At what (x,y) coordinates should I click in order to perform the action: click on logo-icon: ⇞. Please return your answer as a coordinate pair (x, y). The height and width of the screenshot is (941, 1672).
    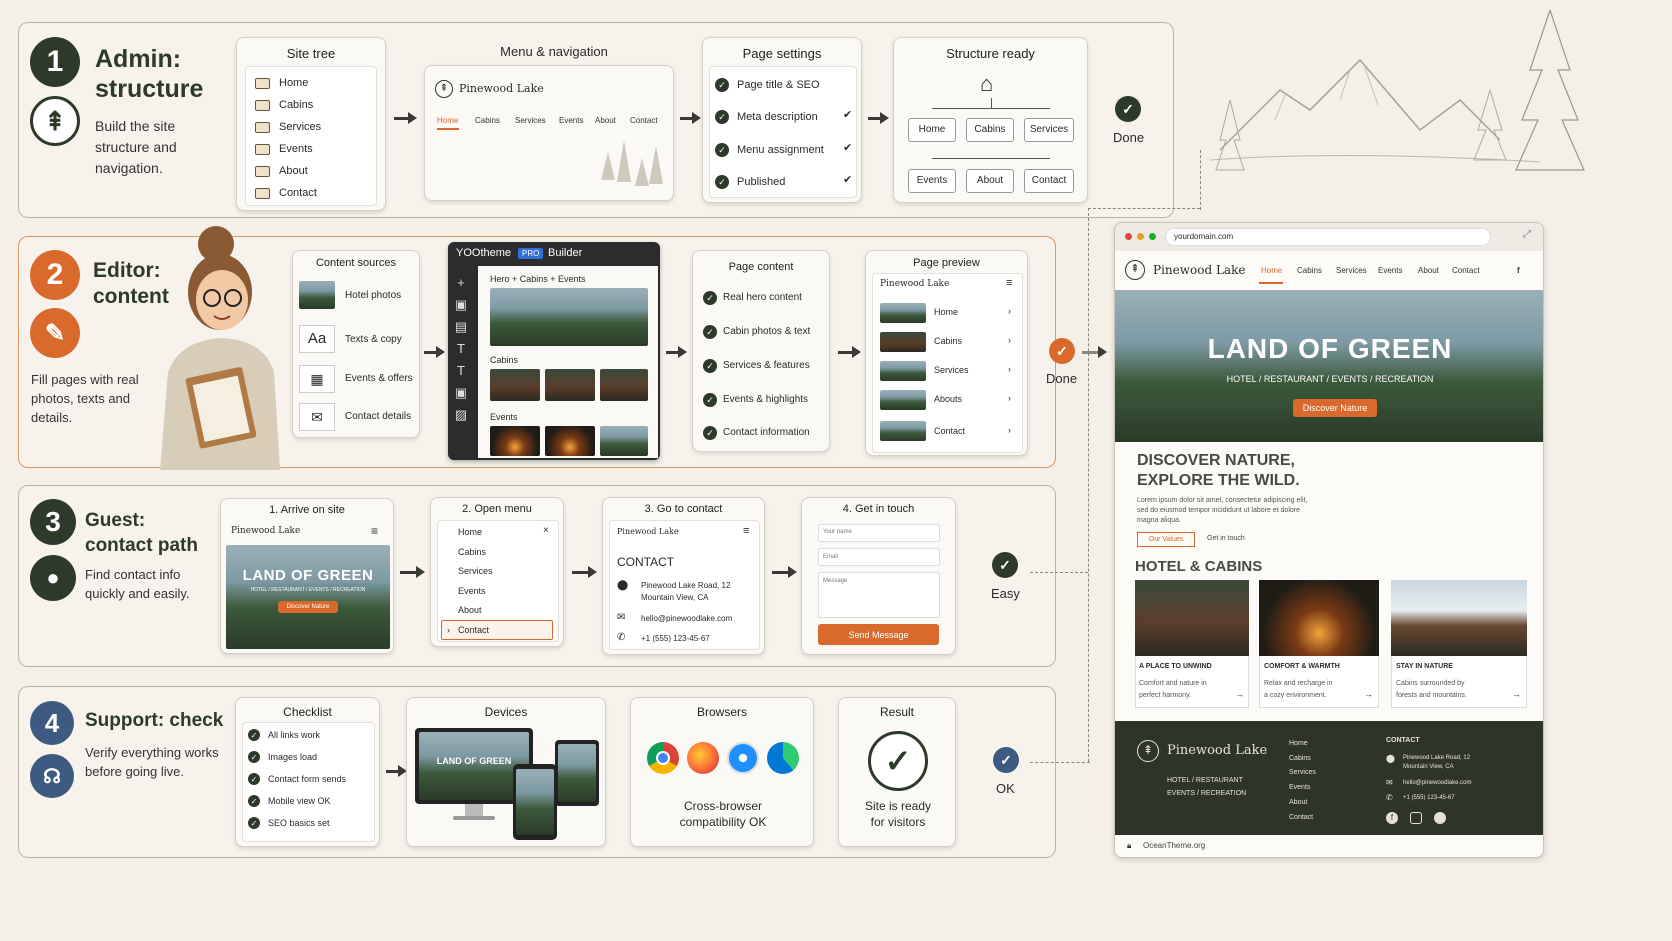
    Looking at the image, I should click on (444, 89).